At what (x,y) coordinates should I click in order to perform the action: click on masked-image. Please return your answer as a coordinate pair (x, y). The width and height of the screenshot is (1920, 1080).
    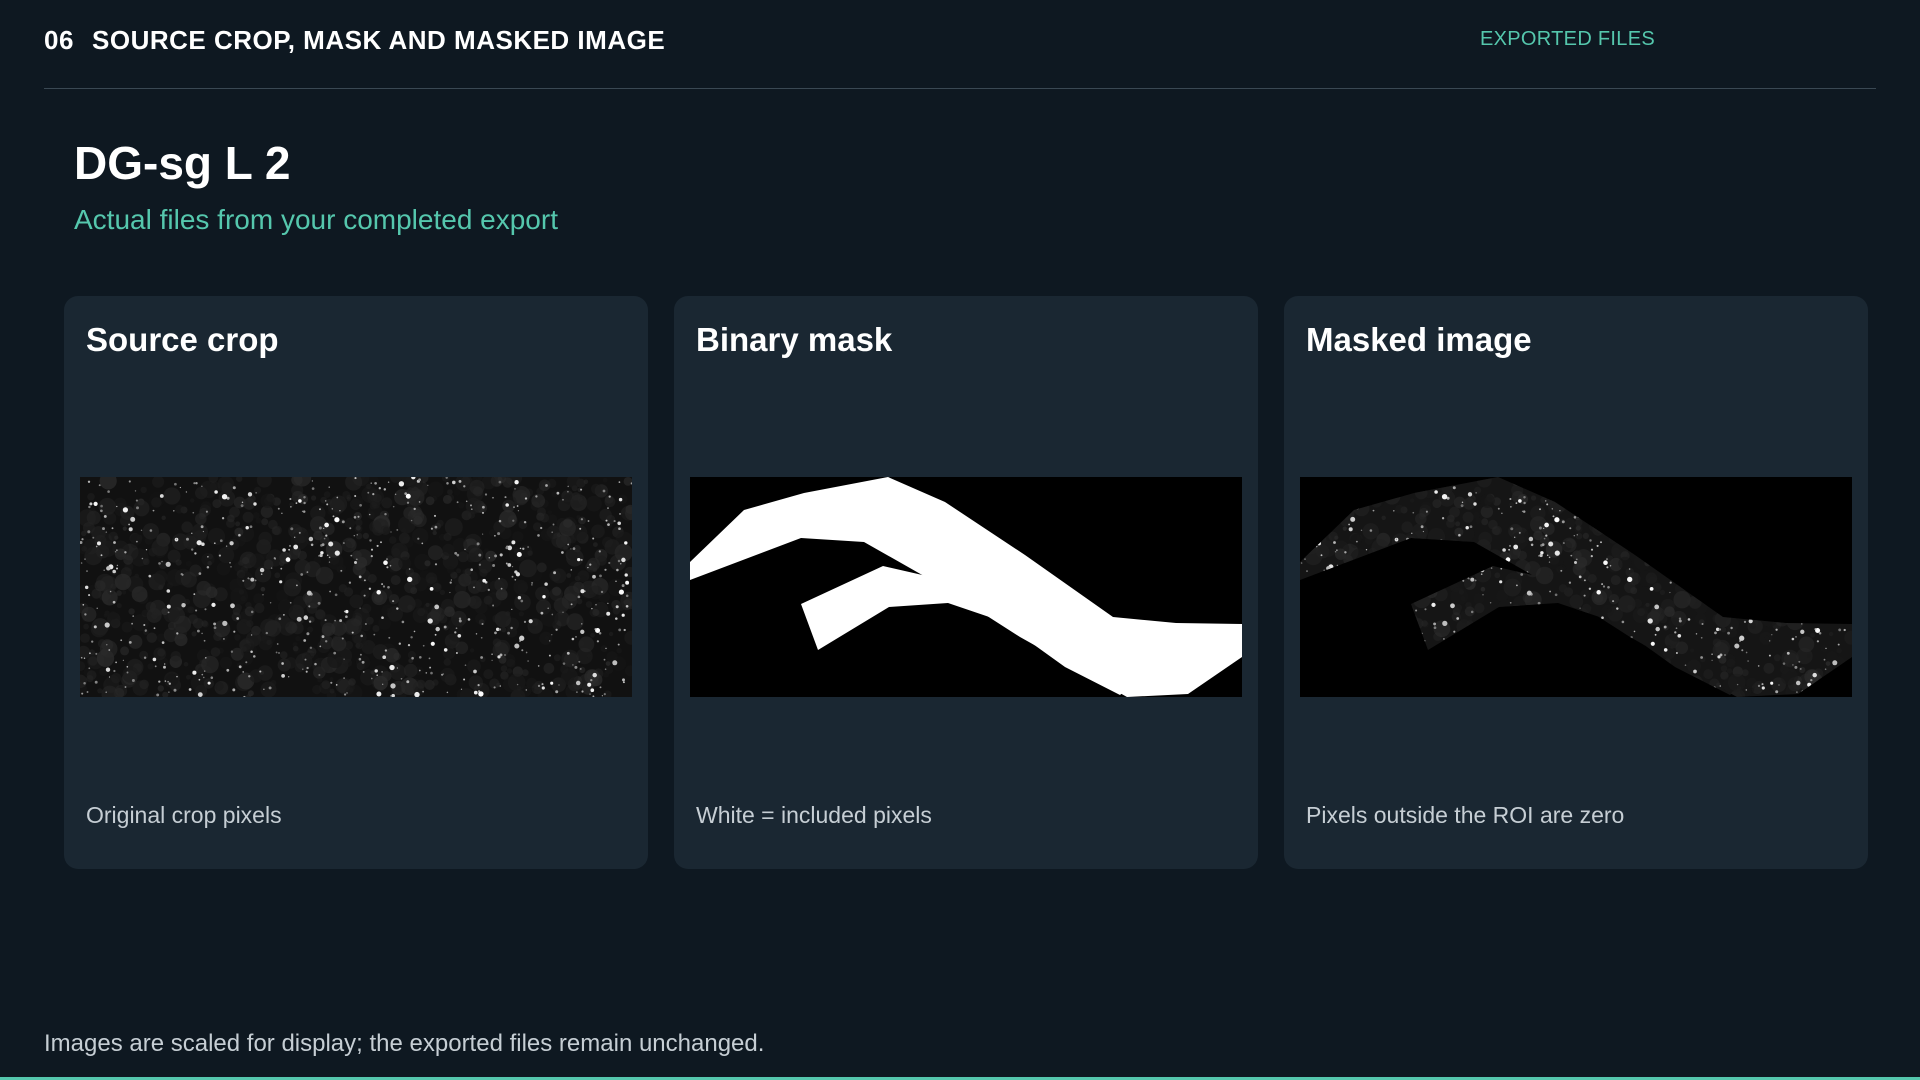
    Looking at the image, I should click on (1576, 587).